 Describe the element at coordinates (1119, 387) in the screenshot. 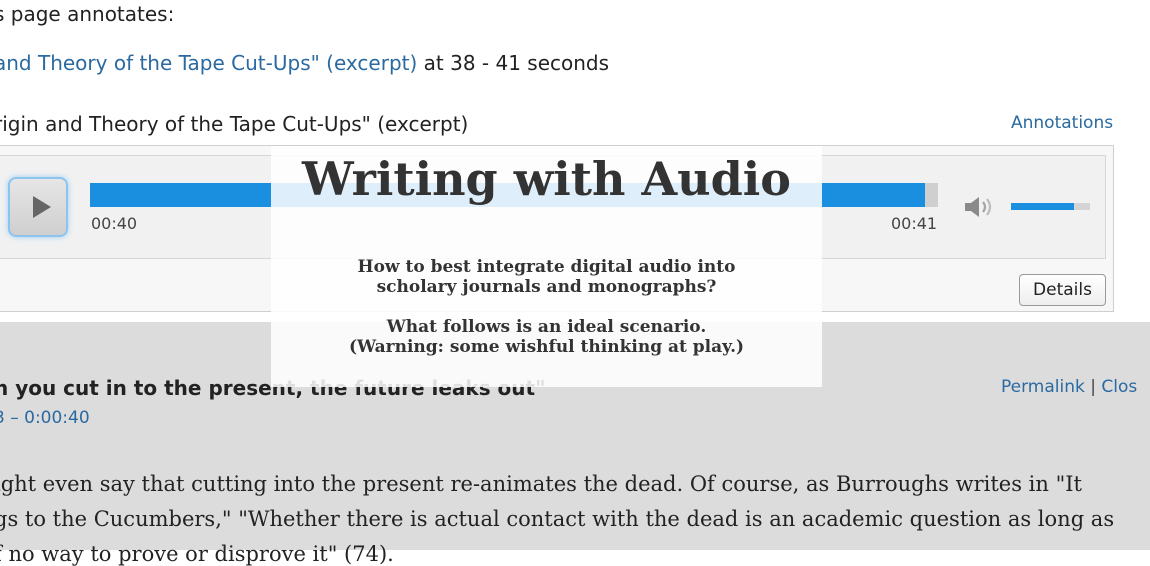

I see `close-link: Clos` at that location.